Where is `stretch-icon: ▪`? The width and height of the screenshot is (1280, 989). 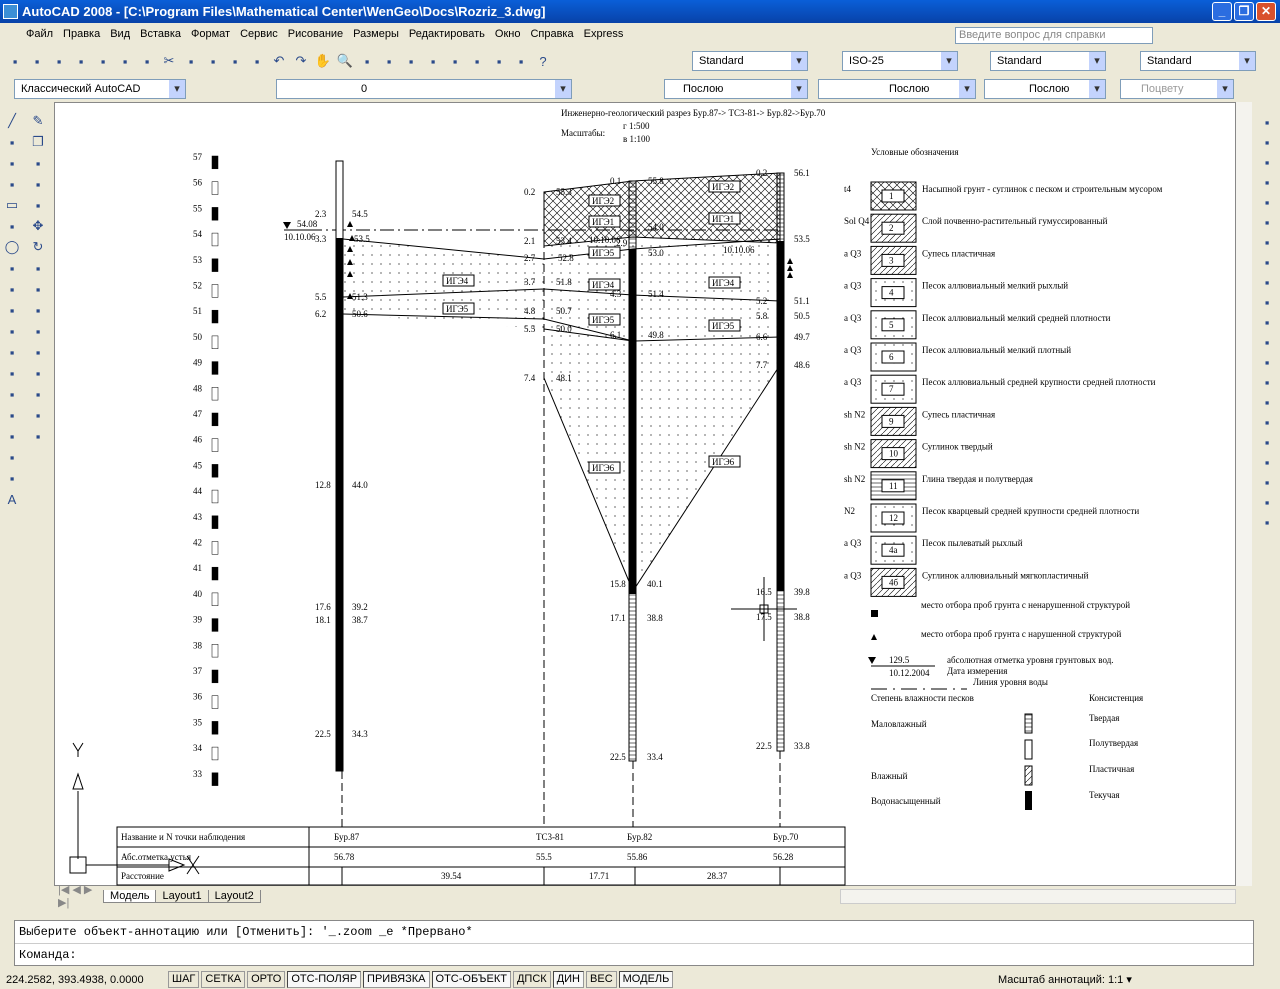
stretch-icon: ▪ is located at coordinates (38, 289).